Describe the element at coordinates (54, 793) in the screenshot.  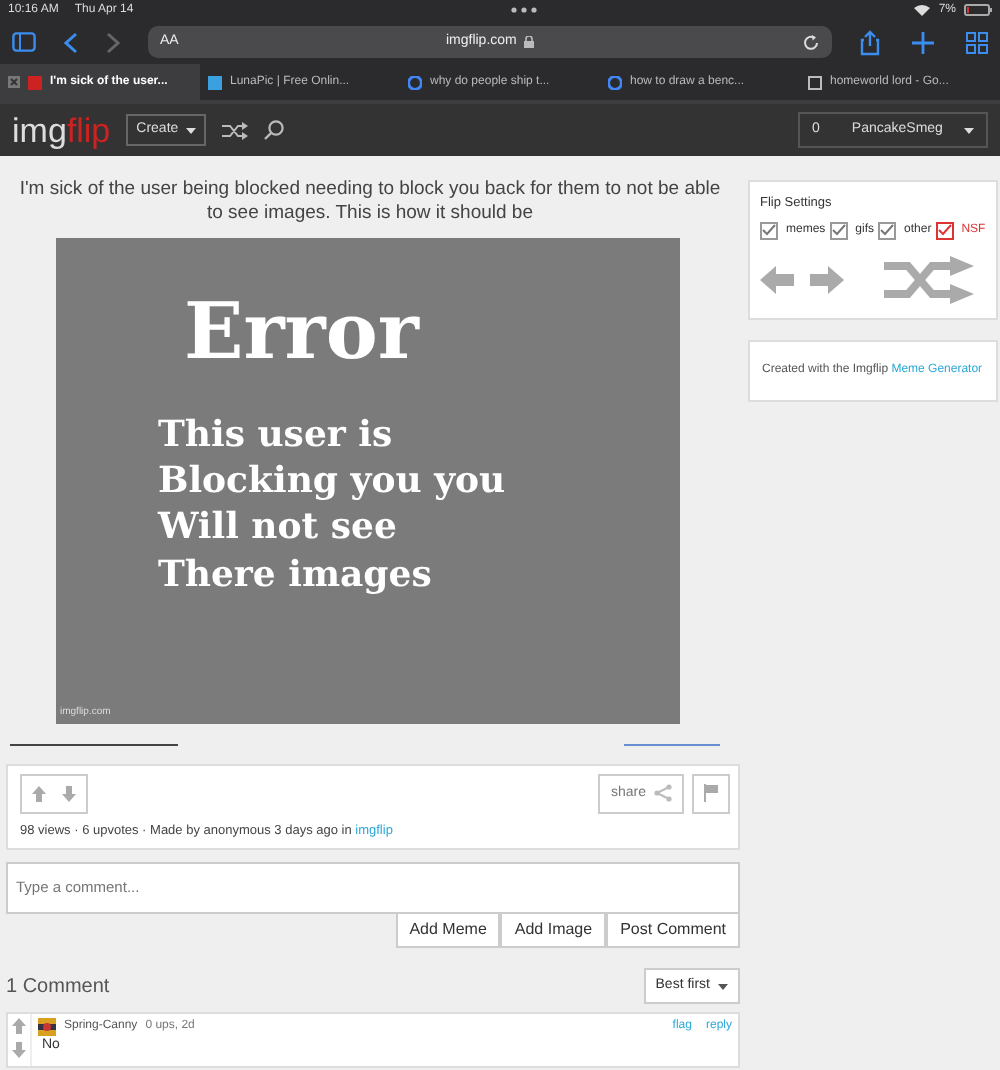
I see `vote-buttons` at that location.